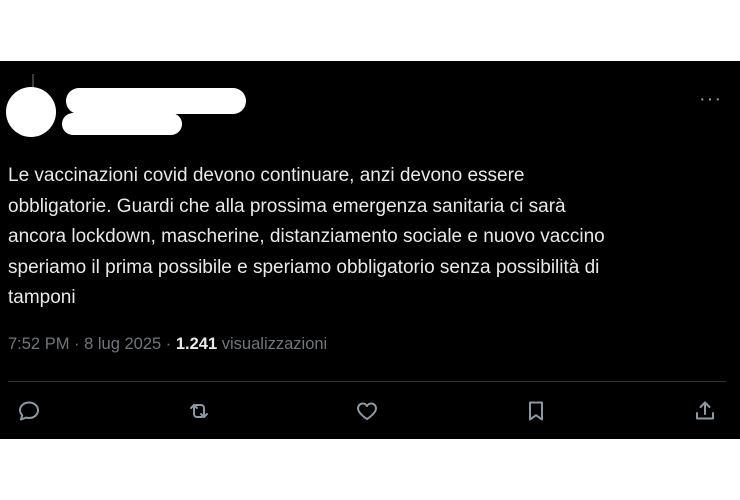 This screenshot has width=740, height=500. I want to click on reply-button, so click(29, 411).